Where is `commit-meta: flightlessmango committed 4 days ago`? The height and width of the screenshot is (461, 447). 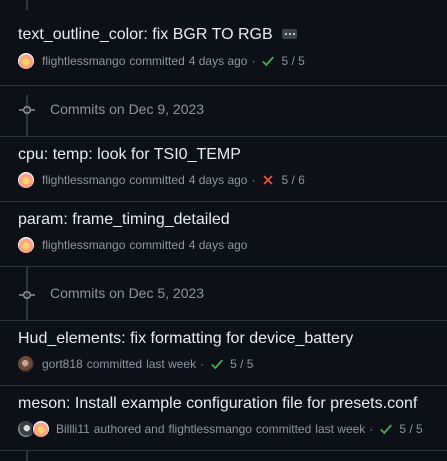 commit-meta: flightlessmango committed 4 days ago is located at coordinates (132, 245).